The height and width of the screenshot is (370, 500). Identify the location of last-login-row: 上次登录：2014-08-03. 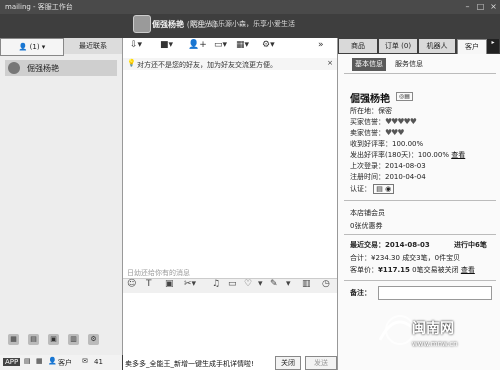
(388, 166).